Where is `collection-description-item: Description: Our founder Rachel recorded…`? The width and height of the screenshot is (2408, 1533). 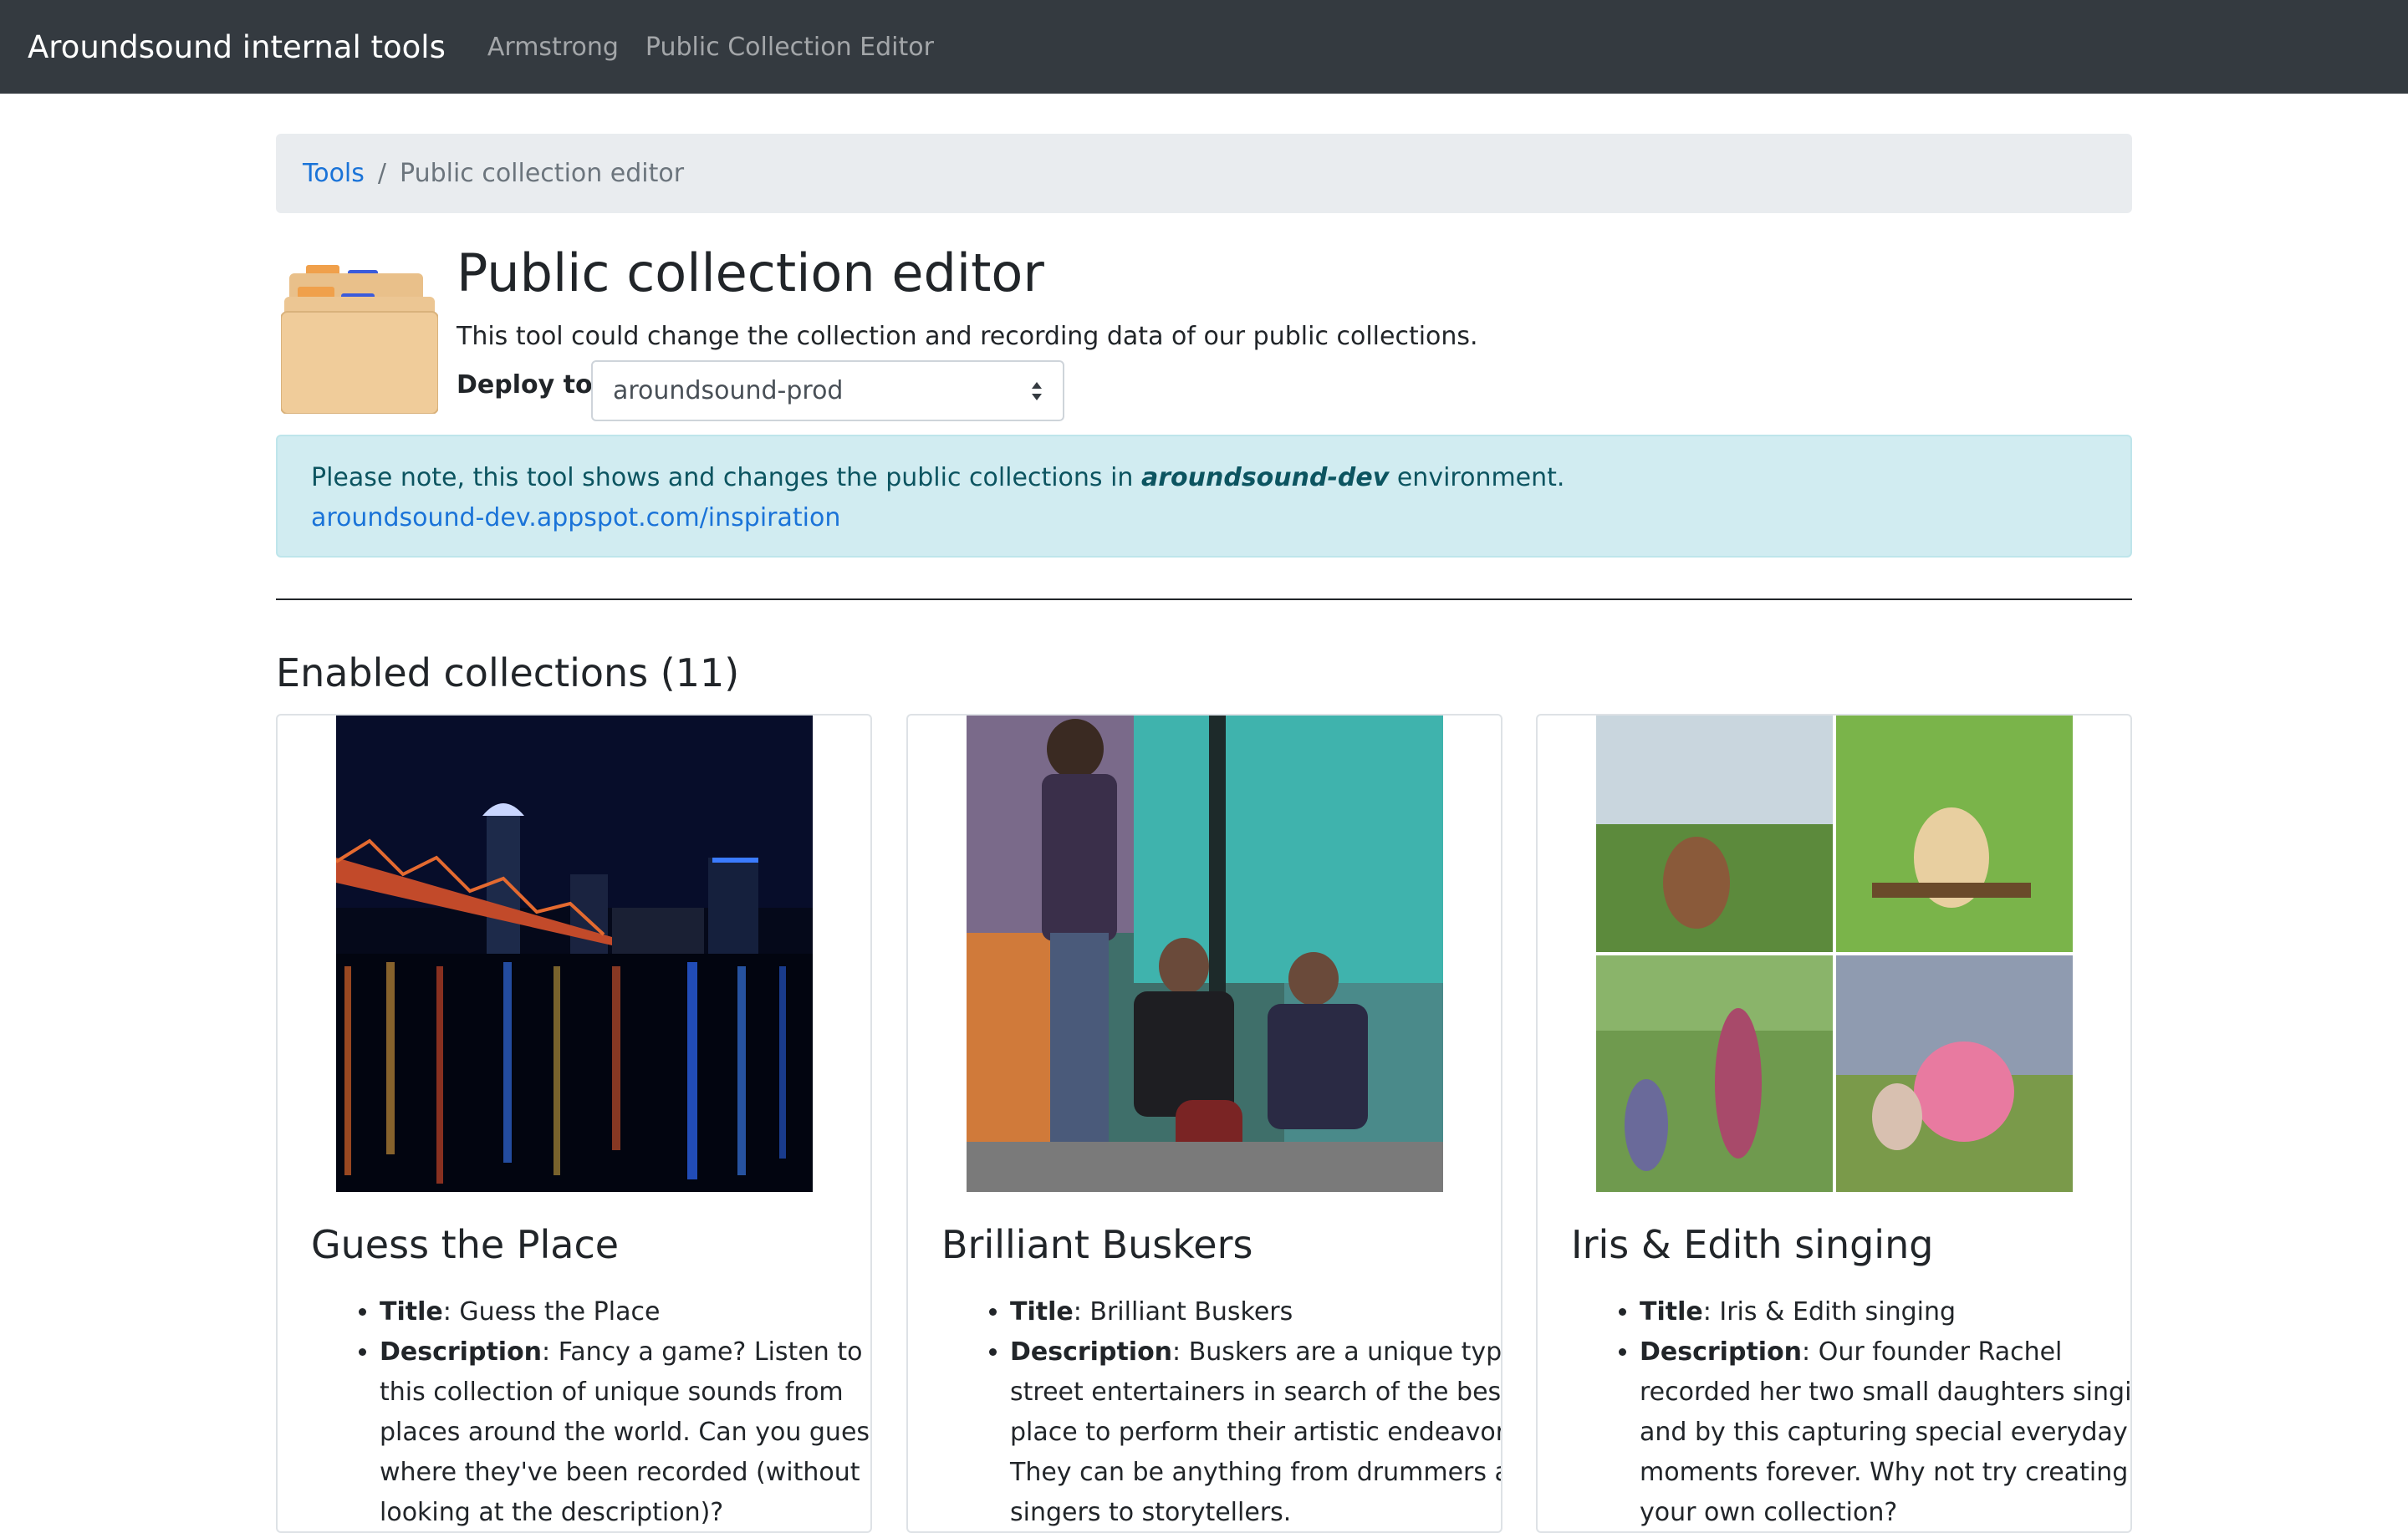 collection-description-item: Description: Our founder Rachel recorded… is located at coordinates (1885, 1431).